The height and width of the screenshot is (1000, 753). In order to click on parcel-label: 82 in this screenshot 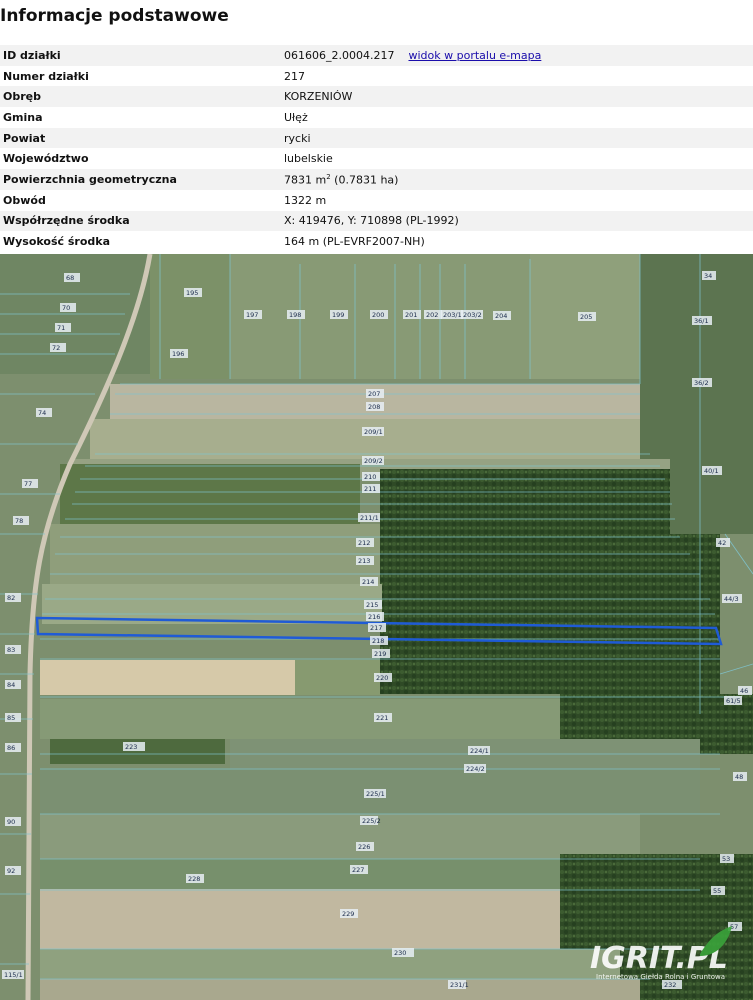, I will do `click(13, 597)`.